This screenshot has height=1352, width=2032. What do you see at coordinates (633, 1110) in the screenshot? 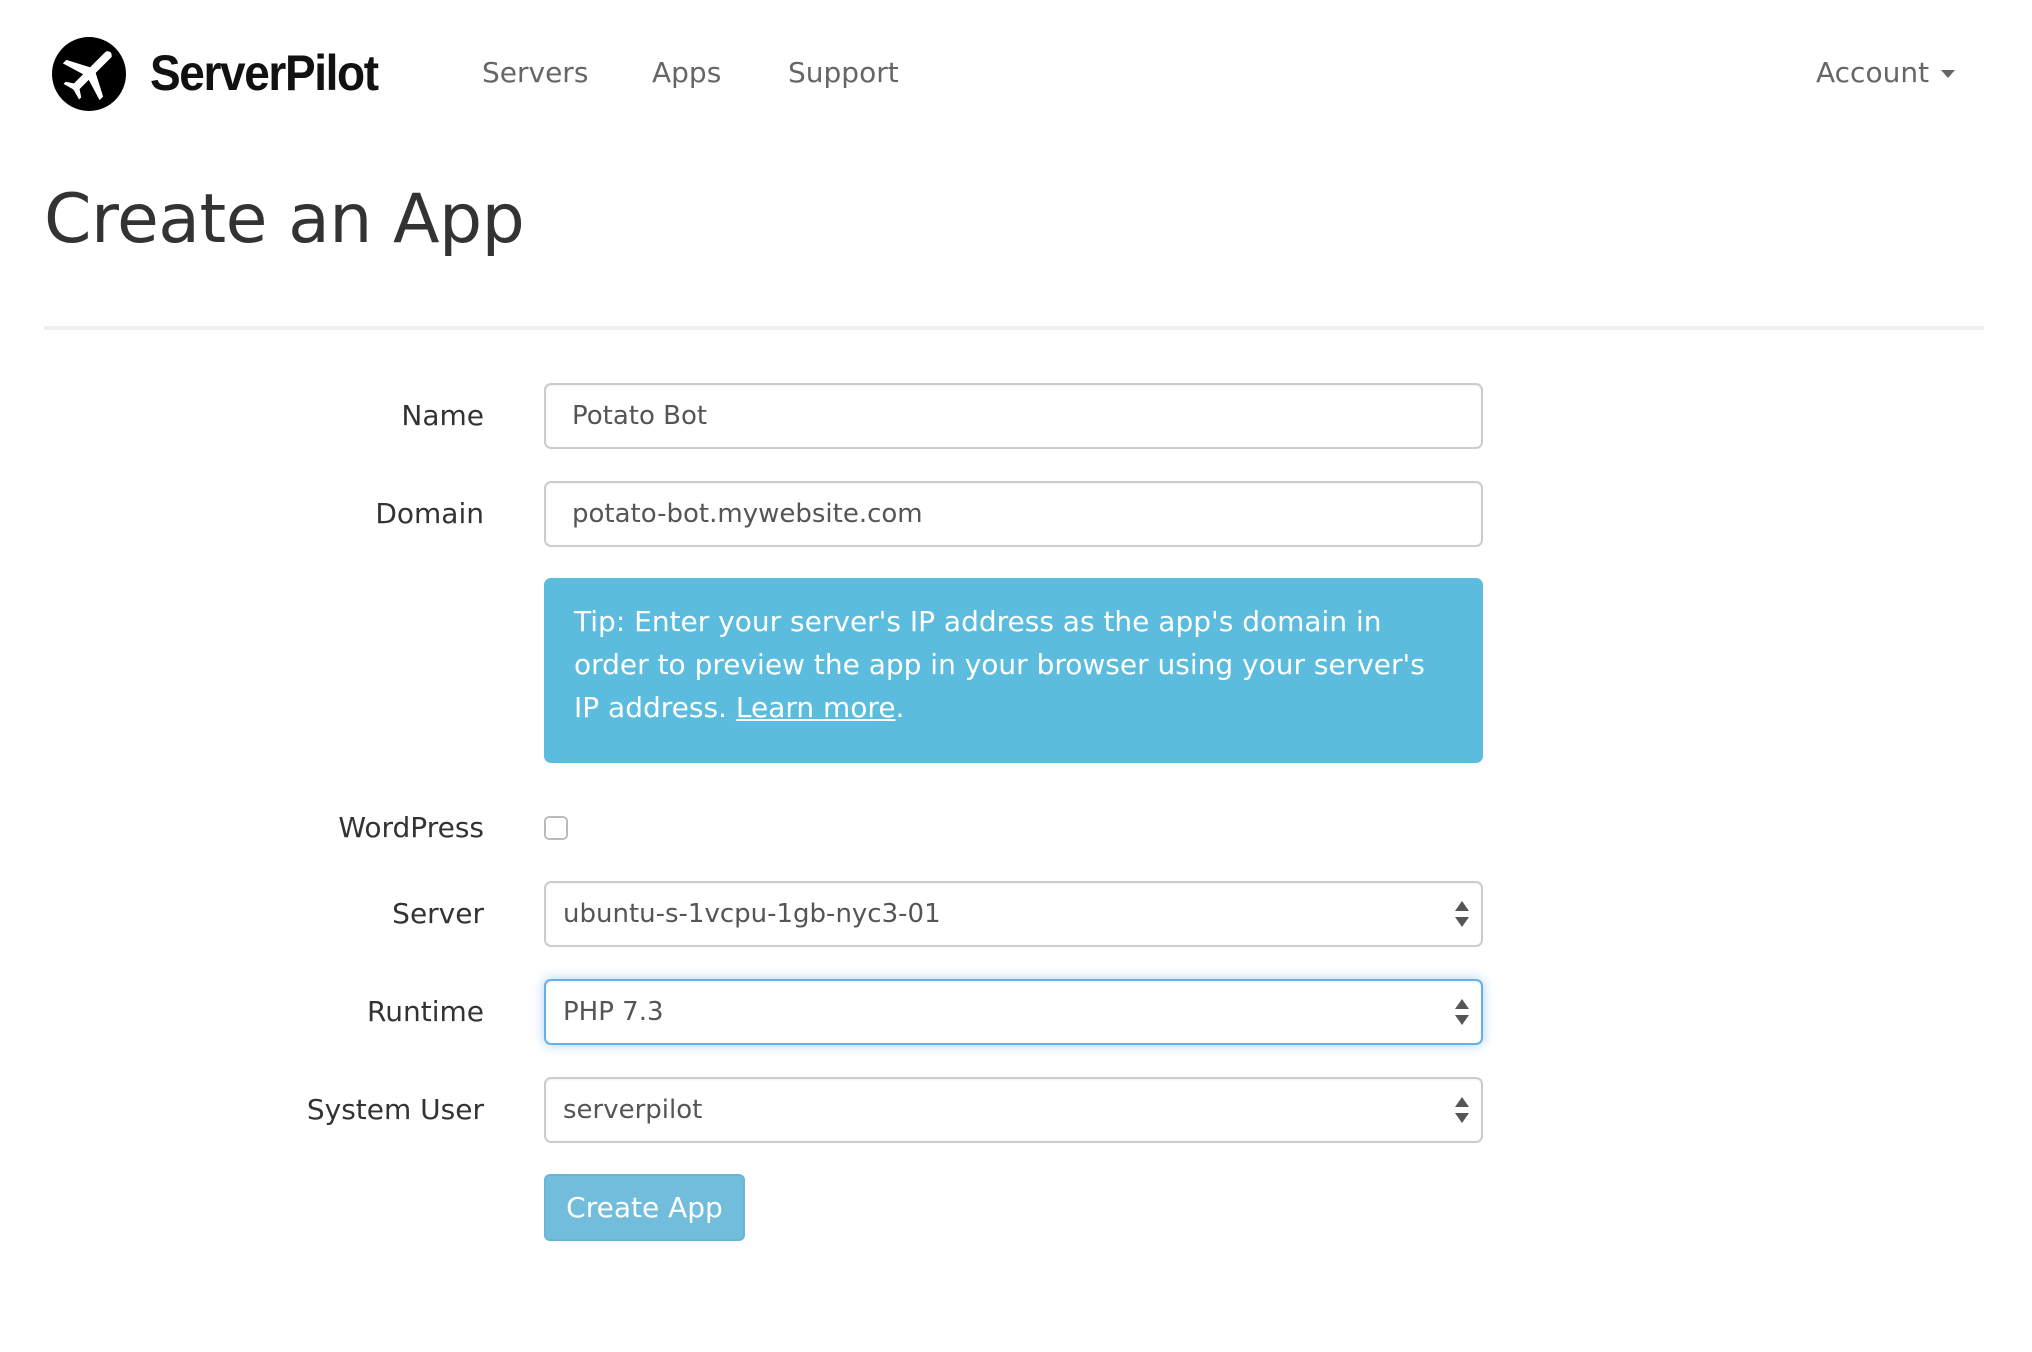
I see `system-user-select-value: serverpilot` at bounding box center [633, 1110].